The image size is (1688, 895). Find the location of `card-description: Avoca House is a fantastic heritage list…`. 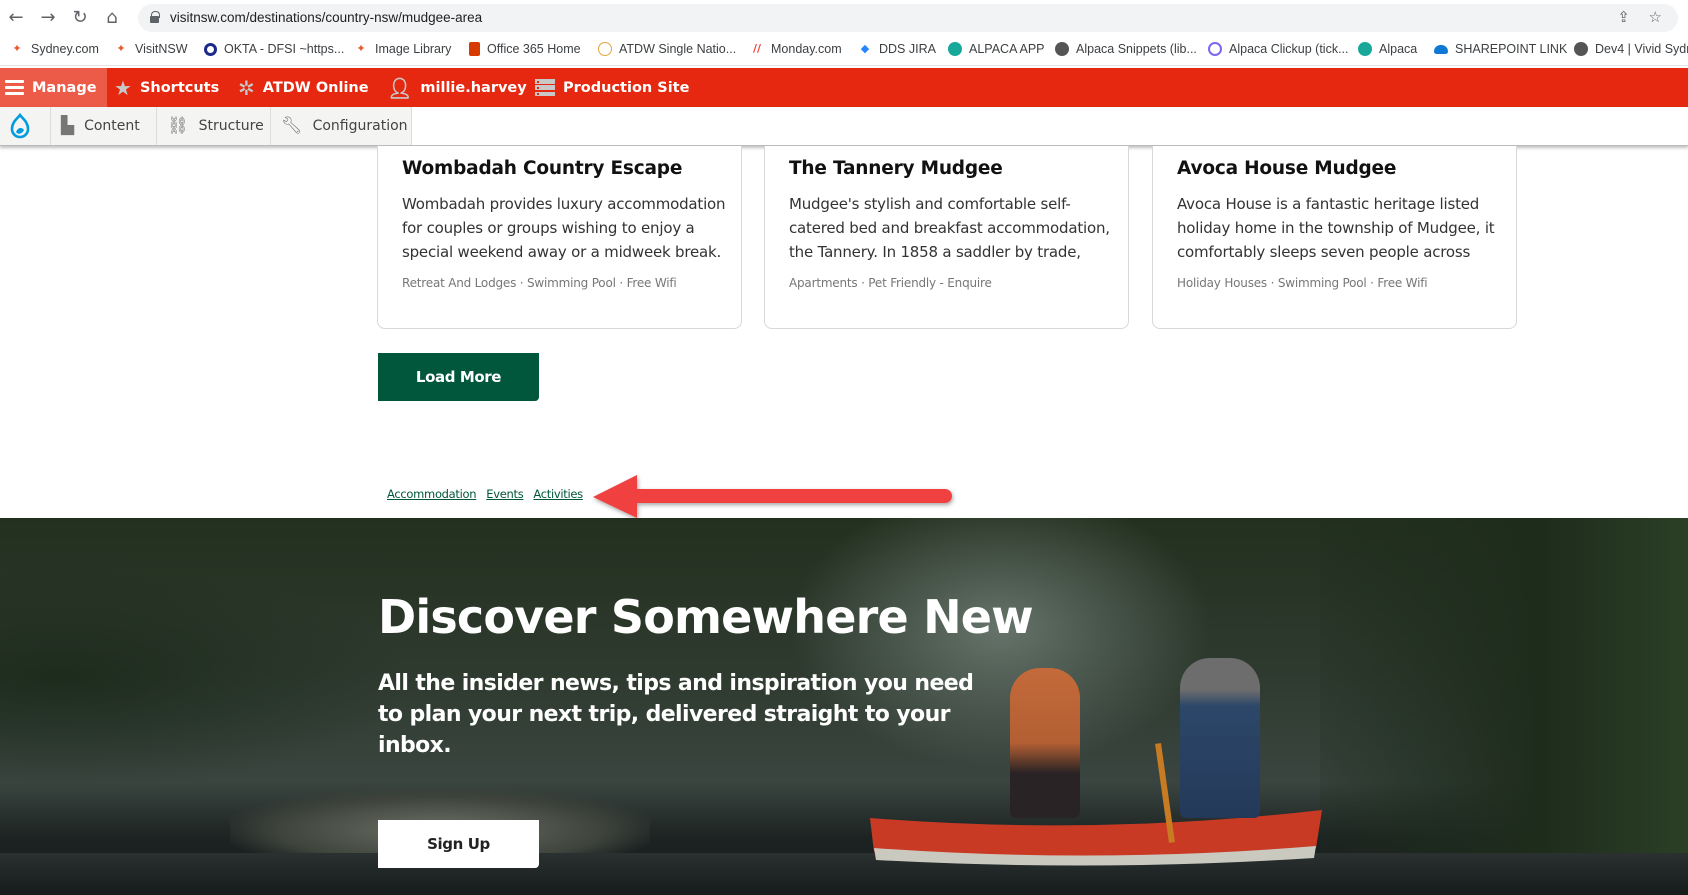

card-description: Avoca House is a fantastic heritage list… is located at coordinates (1336, 228).